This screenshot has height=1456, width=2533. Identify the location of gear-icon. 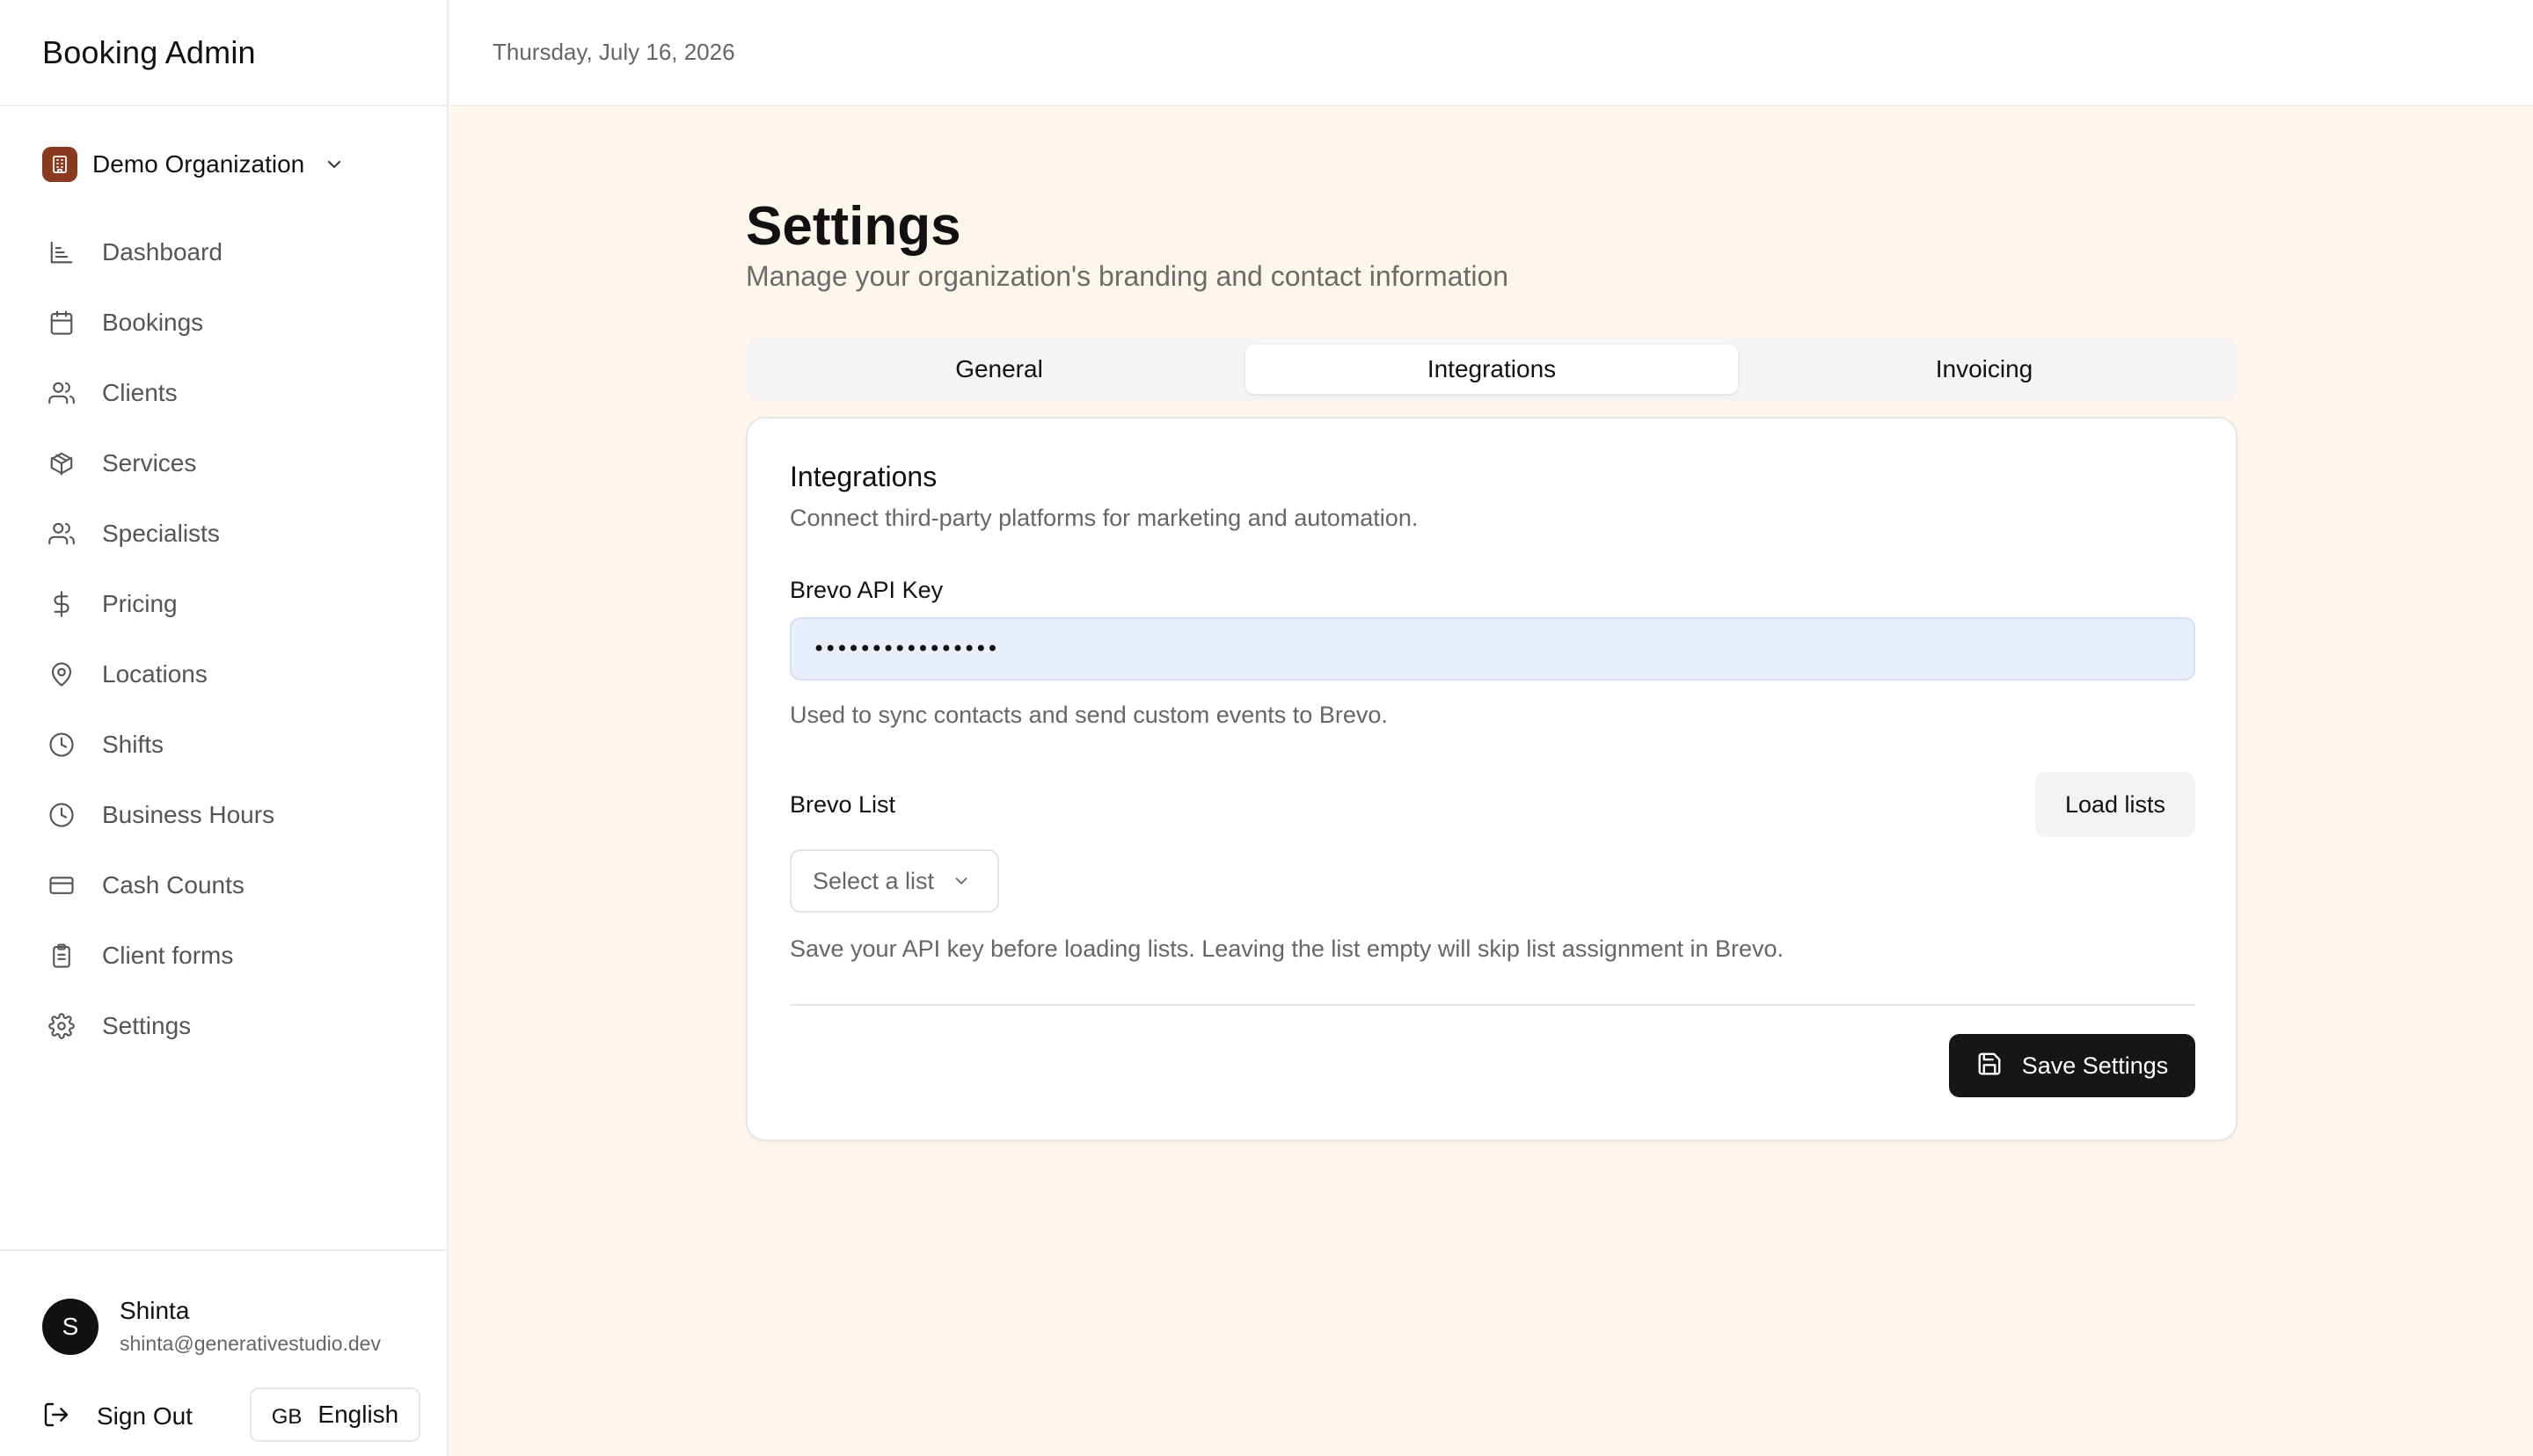
(61, 1026).